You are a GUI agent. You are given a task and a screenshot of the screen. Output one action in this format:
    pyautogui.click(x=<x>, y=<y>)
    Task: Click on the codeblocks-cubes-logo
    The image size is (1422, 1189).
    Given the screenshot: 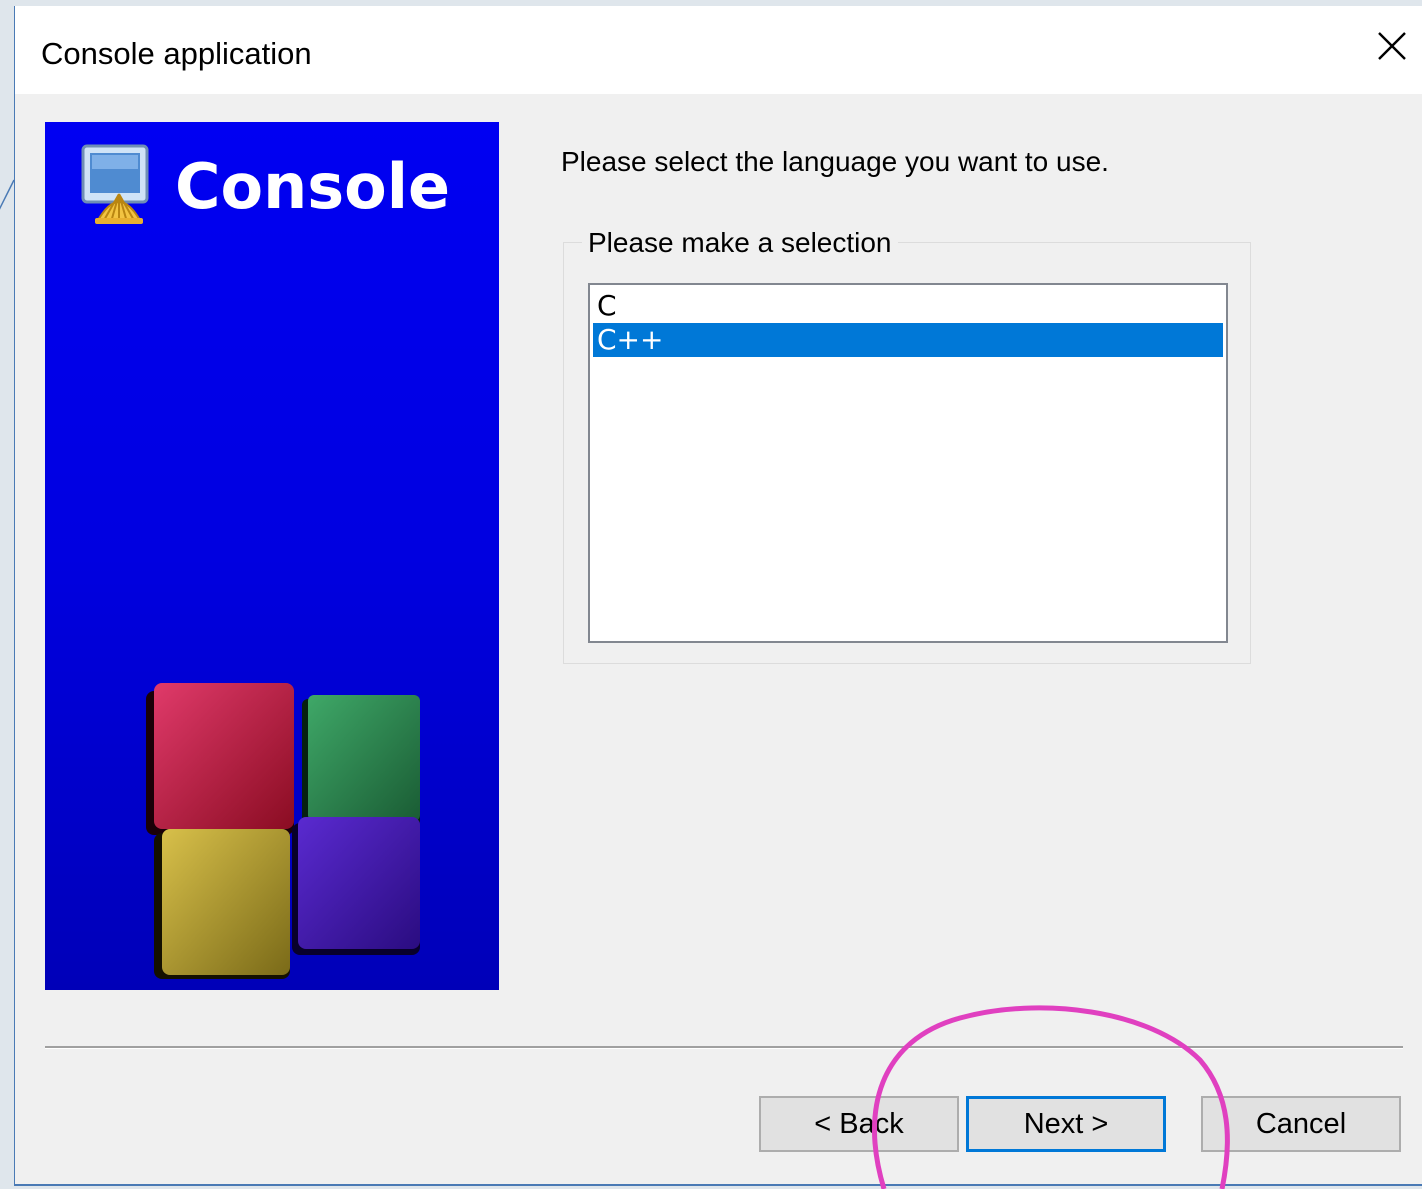 What is the action you would take?
    pyautogui.click(x=283, y=831)
    